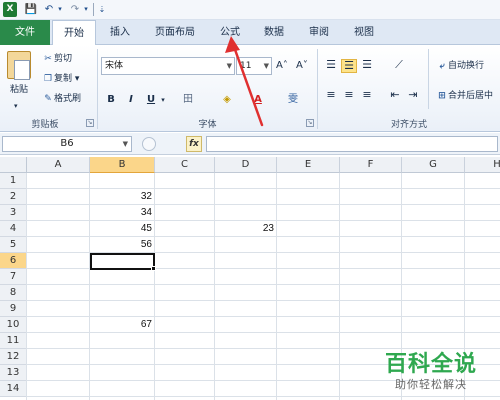  Describe the element at coordinates (13, 293) in the screenshot. I see `row-header-8: 8` at that location.